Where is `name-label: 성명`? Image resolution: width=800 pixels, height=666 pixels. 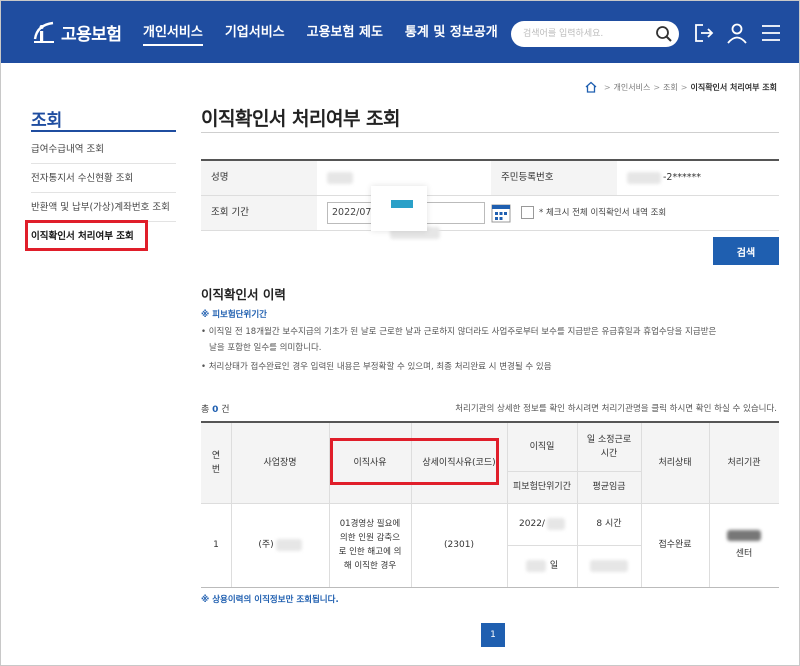 name-label: 성명 is located at coordinates (259, 178).